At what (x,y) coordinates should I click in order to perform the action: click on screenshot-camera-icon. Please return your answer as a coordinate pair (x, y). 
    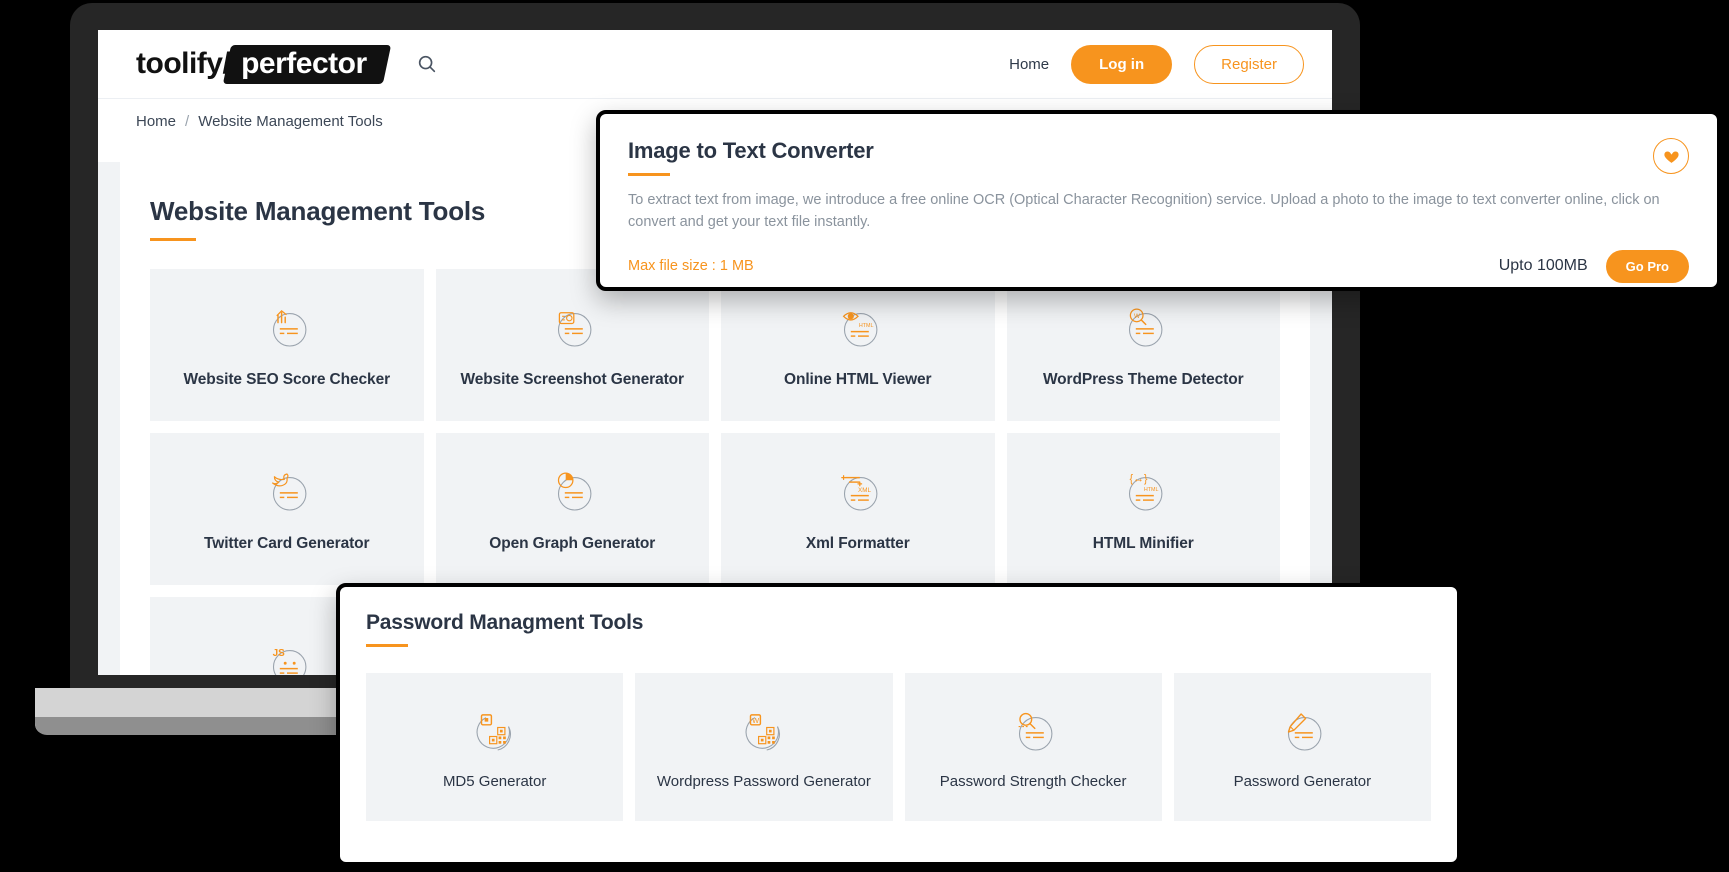
    Looking at the image, I should click on (575, 329).